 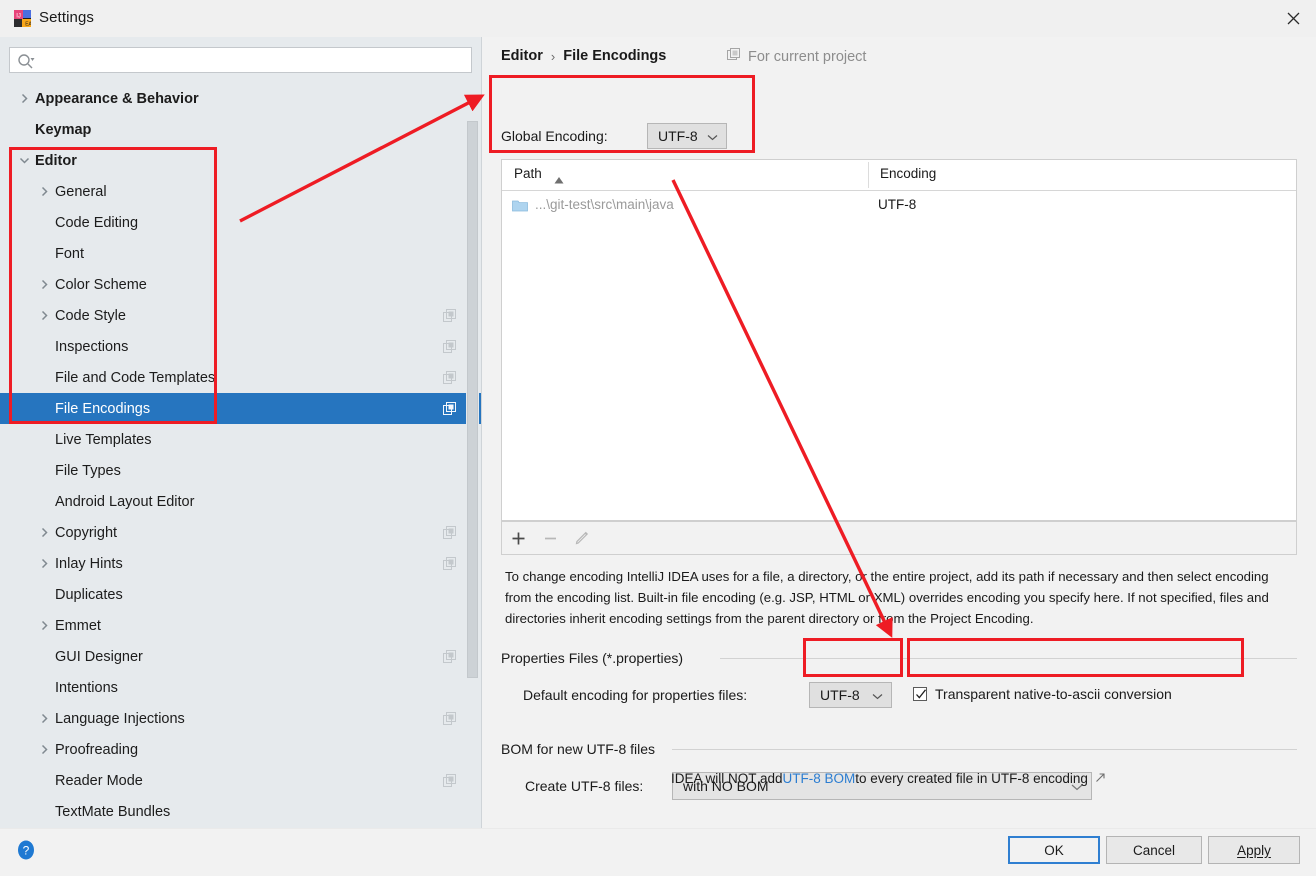 I want to click on sidebar-item-gui-designer: GUI Designer, so click(x=240, y=656).